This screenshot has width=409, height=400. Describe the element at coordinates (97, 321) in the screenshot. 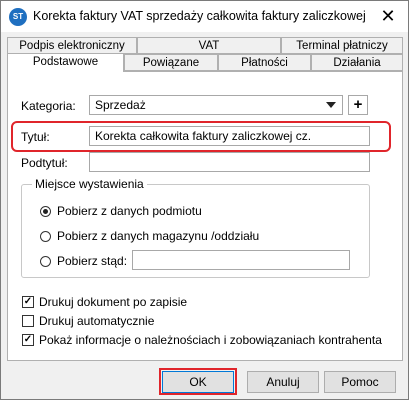

I see `checkbox-drukuj-automatycznie-label: Drukuj automatycznie` at that location.